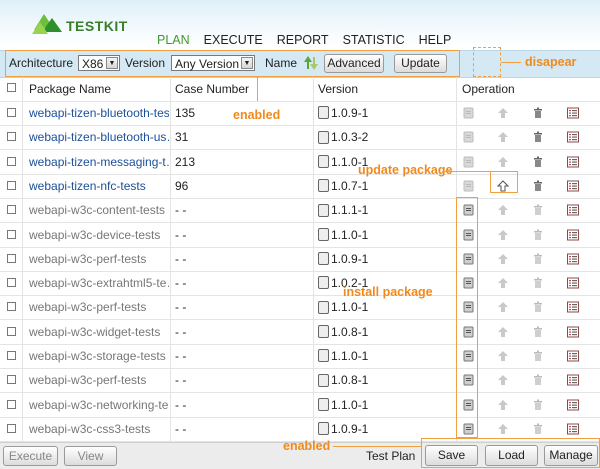  I want to click on header-package-name: Package Name, so click(70, 89).